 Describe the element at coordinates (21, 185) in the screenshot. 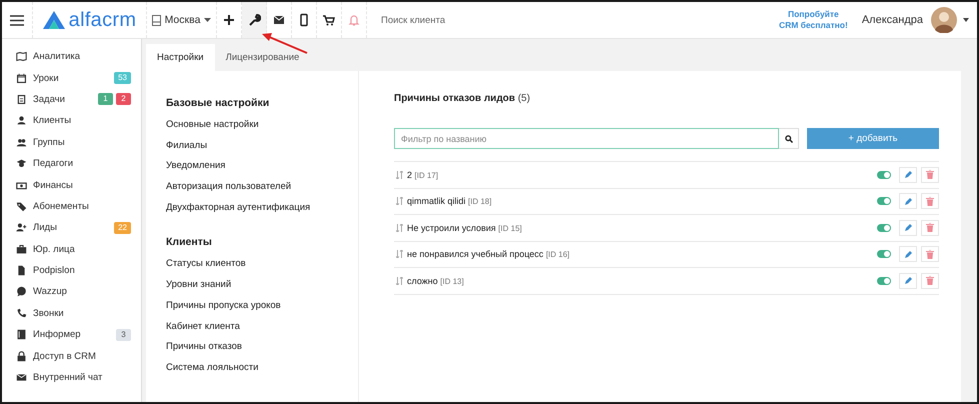

I see `money-icon` at that location.